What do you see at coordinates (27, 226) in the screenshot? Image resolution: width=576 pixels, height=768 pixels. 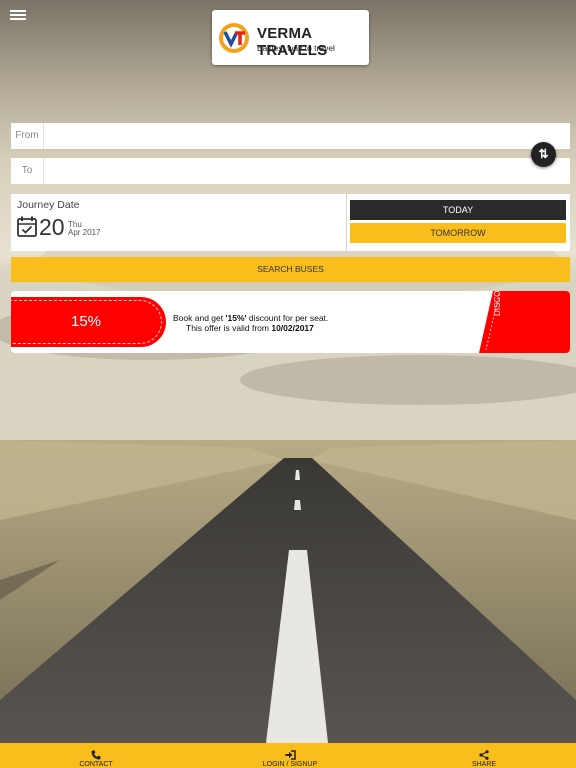 I see `calendar-check-icon` at bounding box center [27, 226].